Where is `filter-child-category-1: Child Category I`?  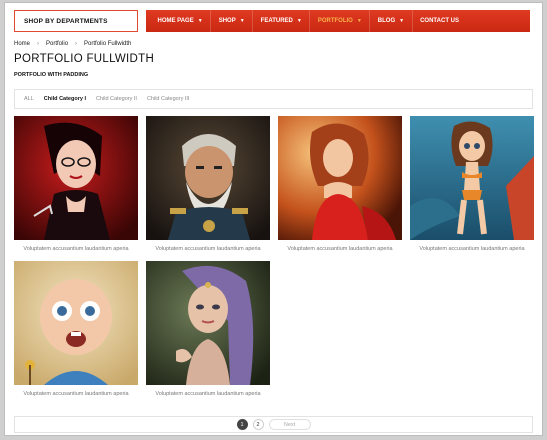 filter-child-category-1: Child Category I is located at coordinates (65, 99).